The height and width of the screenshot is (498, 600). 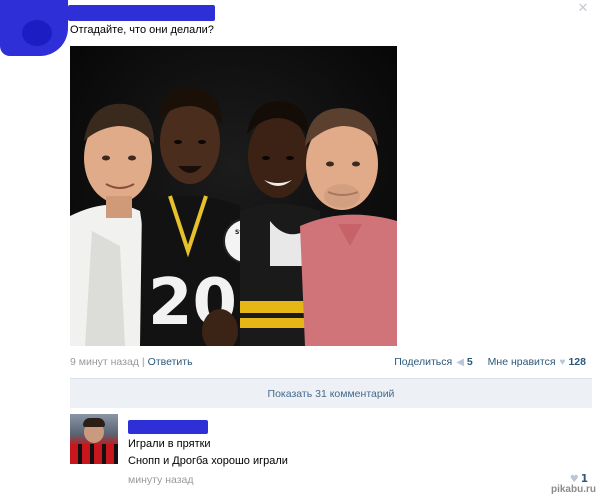 I want to click on close-icon: ✕, so click(x=583, y=9).